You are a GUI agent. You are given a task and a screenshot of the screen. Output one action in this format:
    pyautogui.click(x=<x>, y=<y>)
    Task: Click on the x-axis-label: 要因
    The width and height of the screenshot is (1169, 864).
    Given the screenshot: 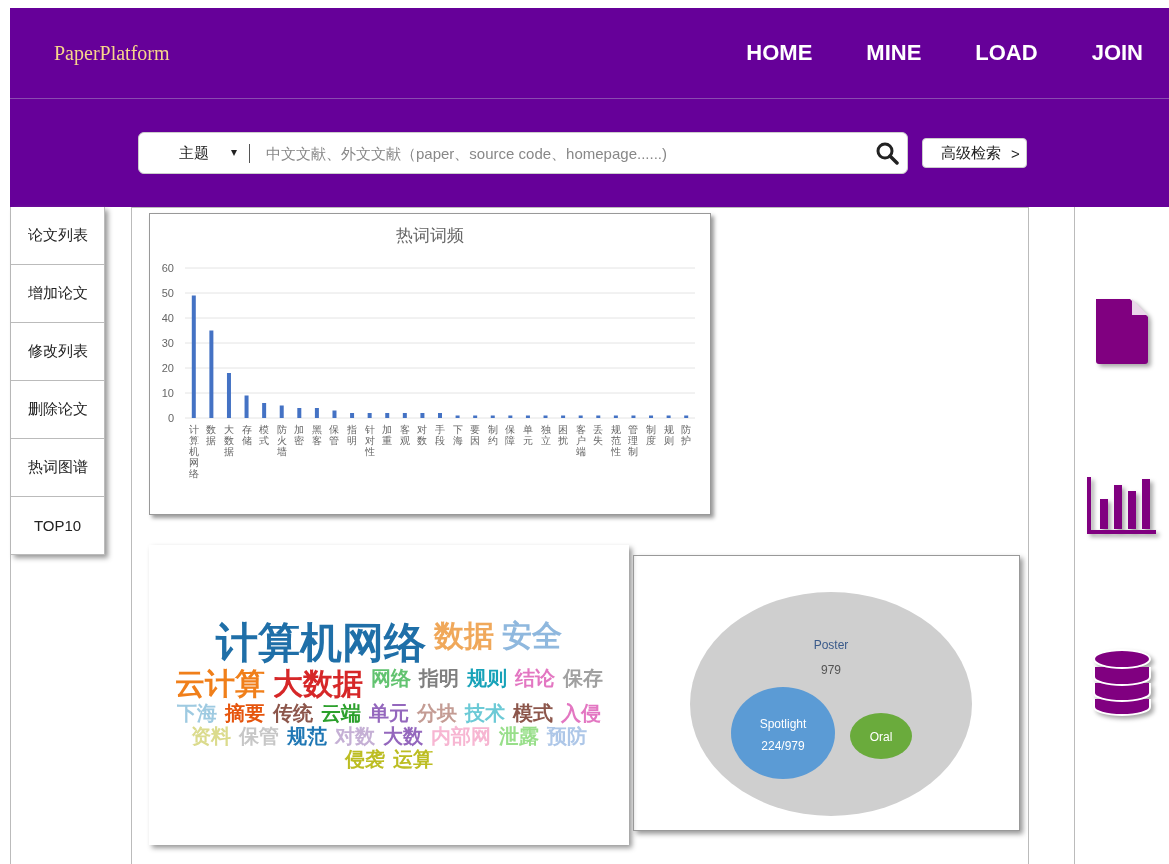 What is the action you would take?
    pyautogui.click(x=475, y=435)
    